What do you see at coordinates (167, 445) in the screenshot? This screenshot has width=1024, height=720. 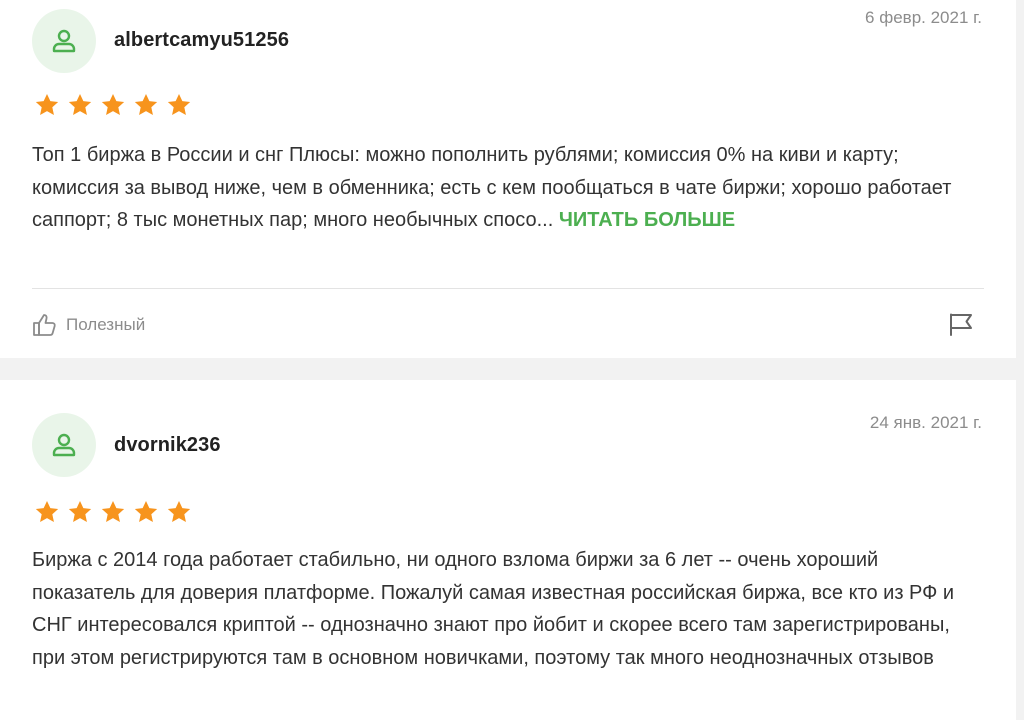 I see `username: dvornik236` at bounding box center [167, 445].